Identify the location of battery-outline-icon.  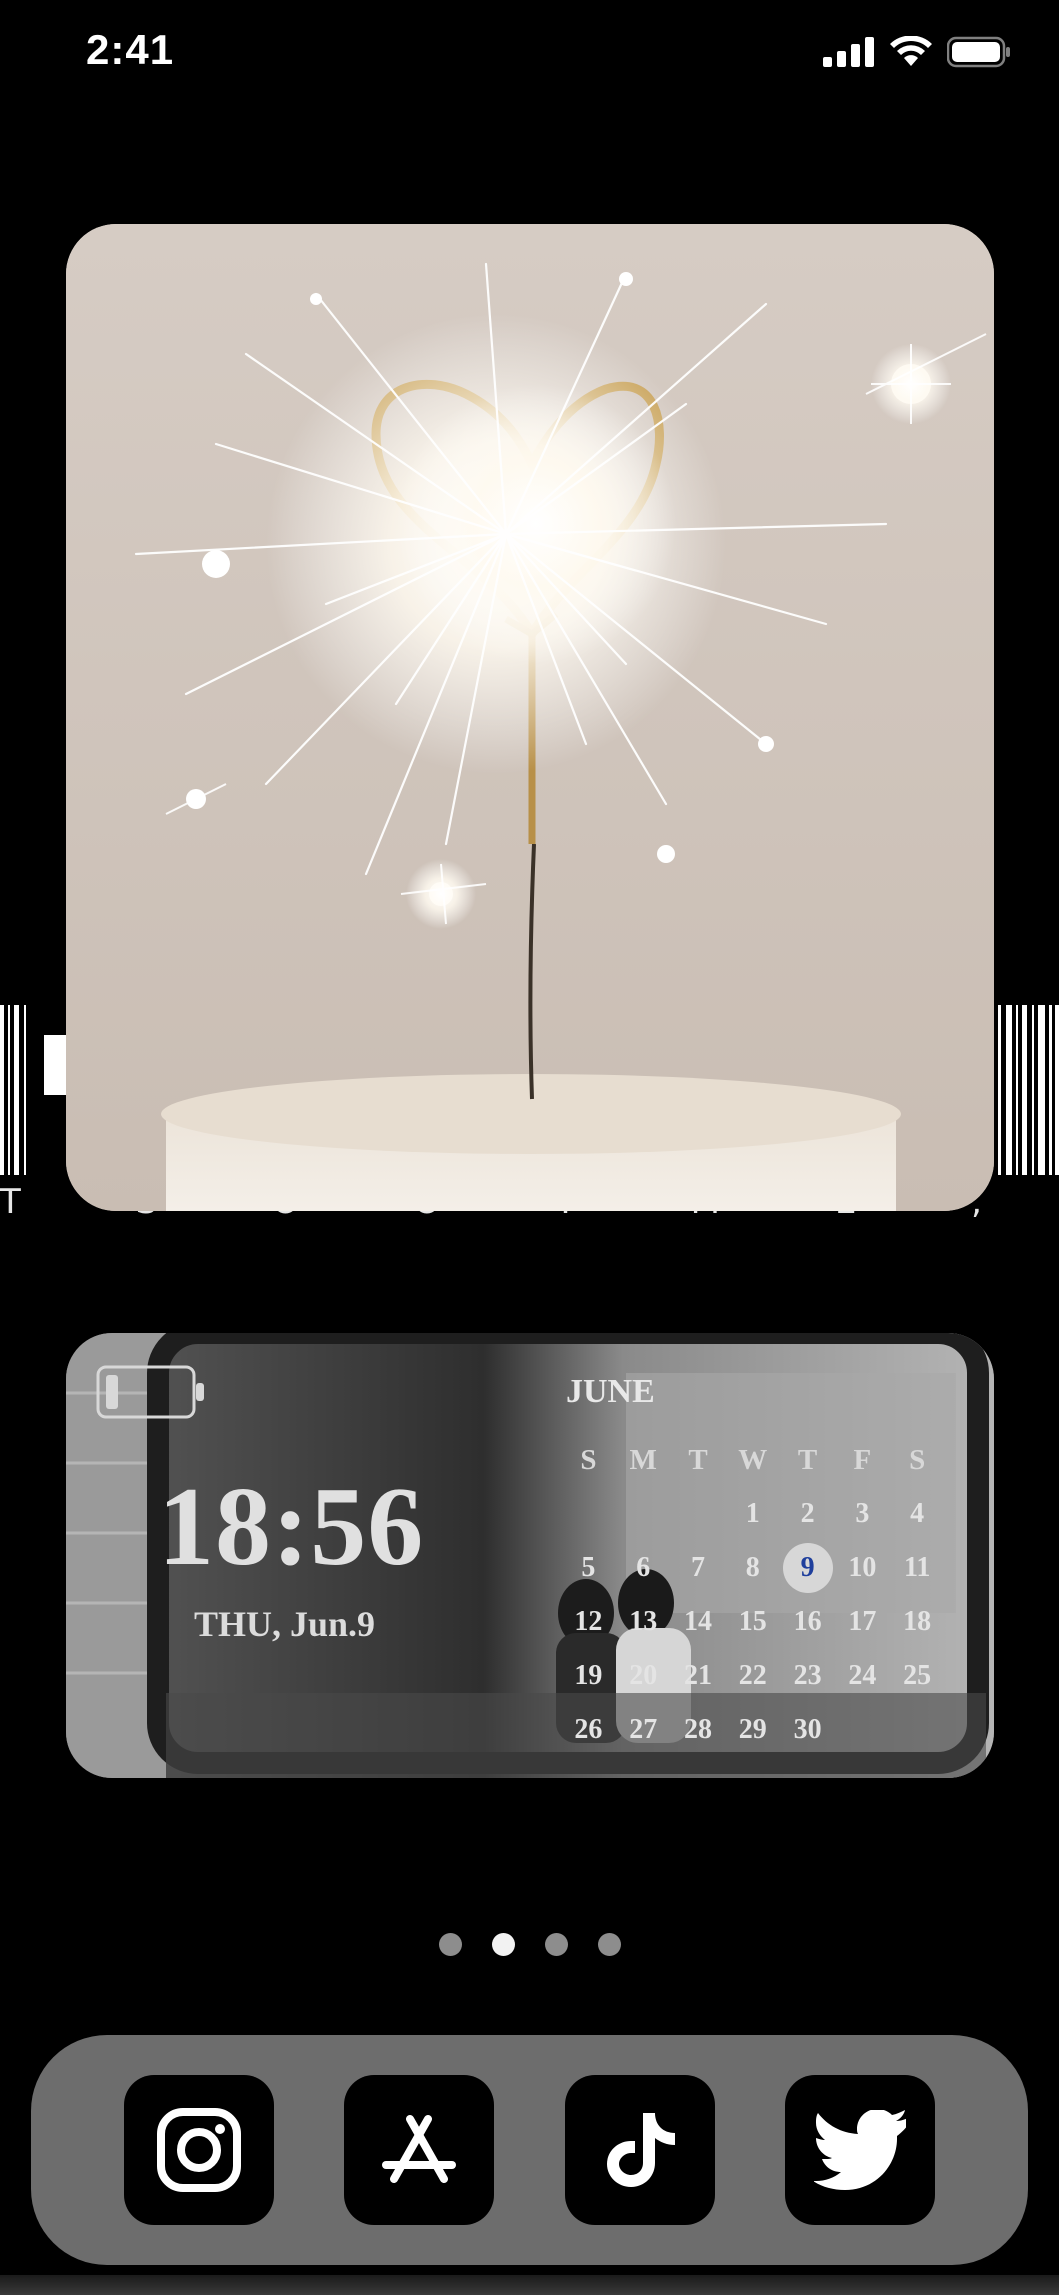
(150, 1392).